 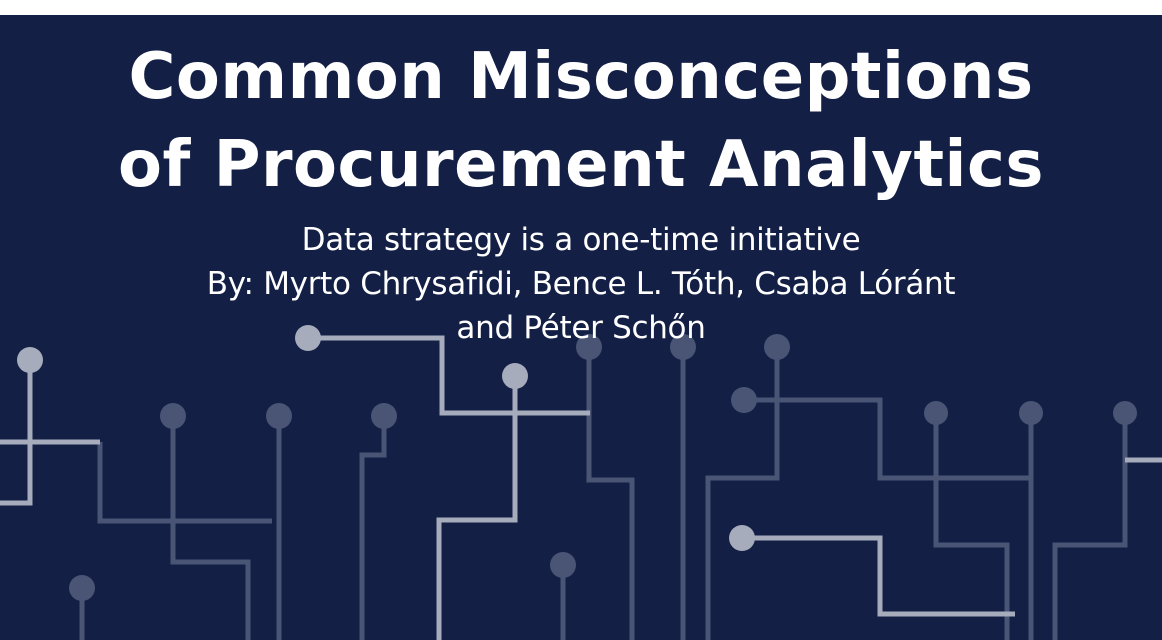 What do you see at coordinates (581, 77) in the screenshot?
I see `article-title-line-1: Common Misconceptions` at bounding box center [581, 77].